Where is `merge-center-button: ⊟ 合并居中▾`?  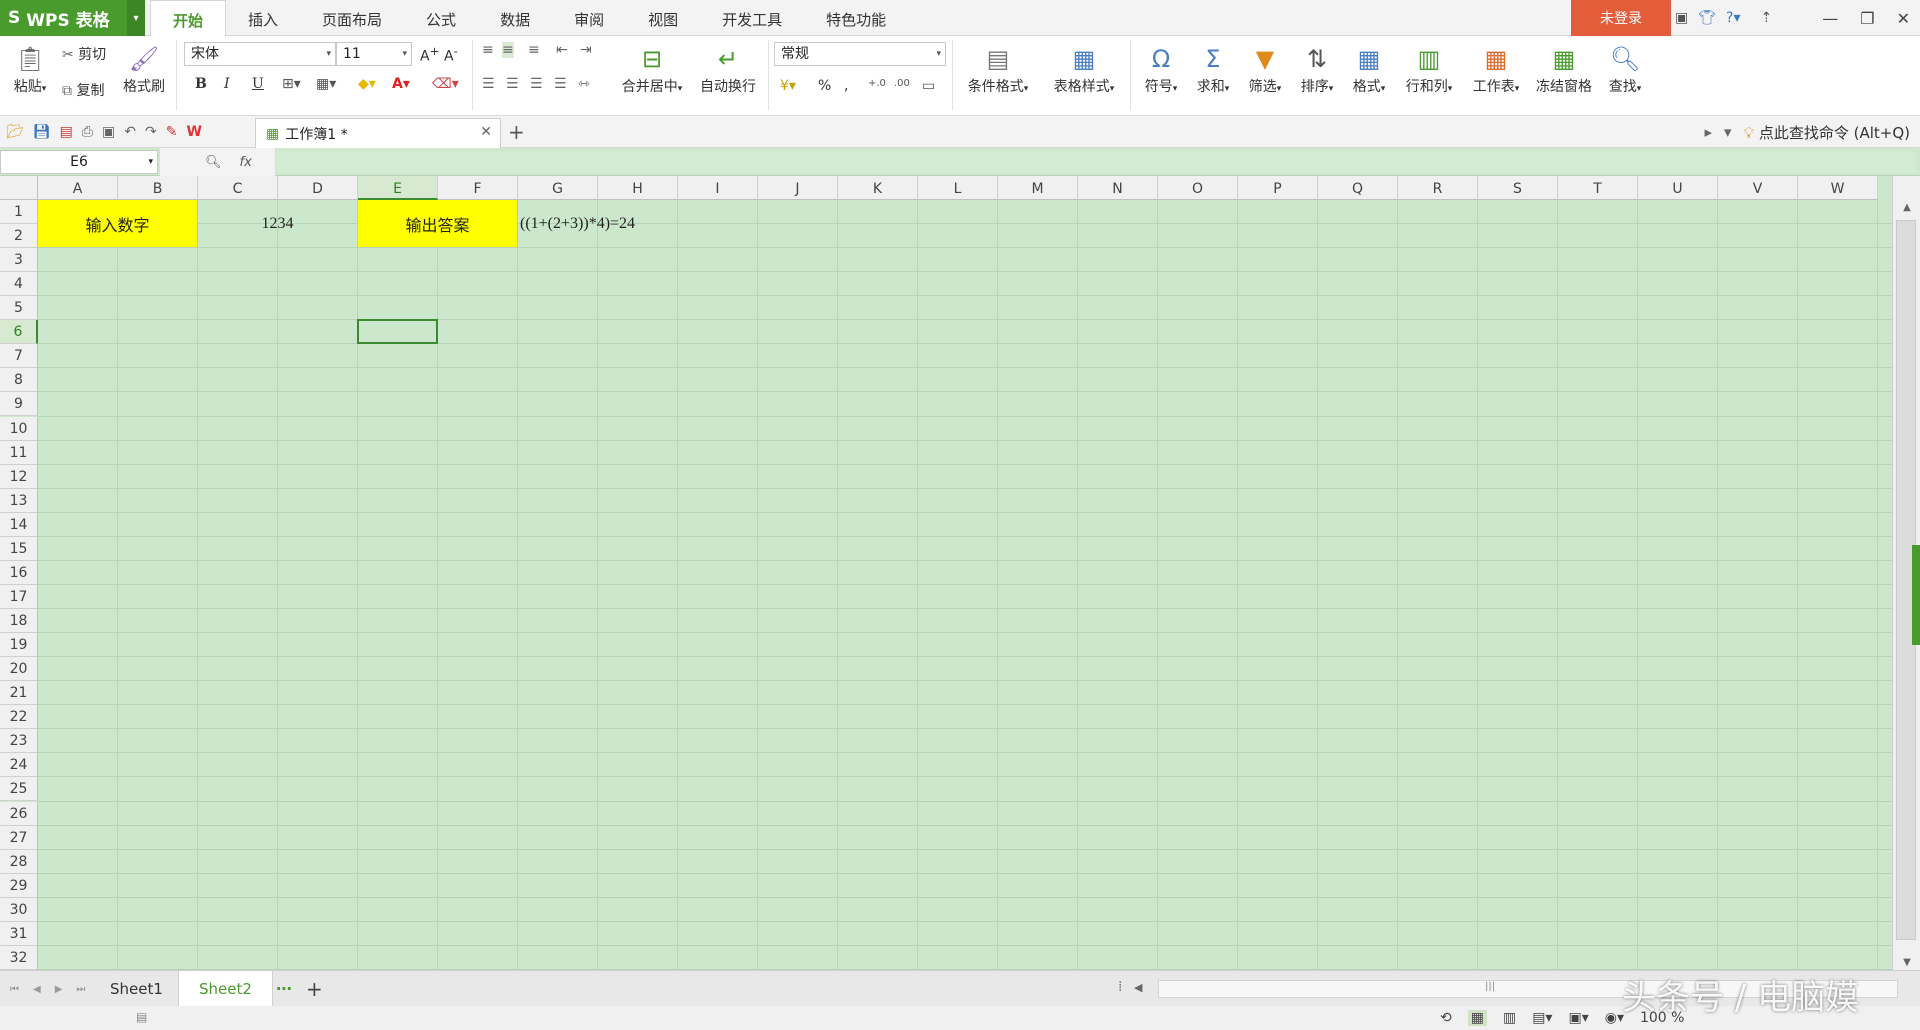 merge-center-button: ⊟ 合并居中▾ is located at coordinates (652, 69).